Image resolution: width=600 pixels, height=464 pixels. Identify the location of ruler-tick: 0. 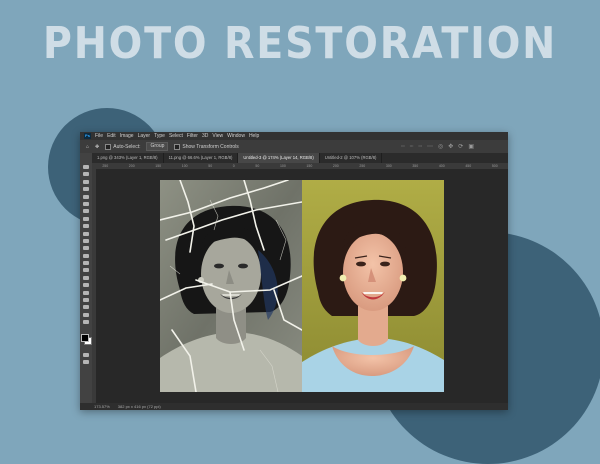
(233, 166).